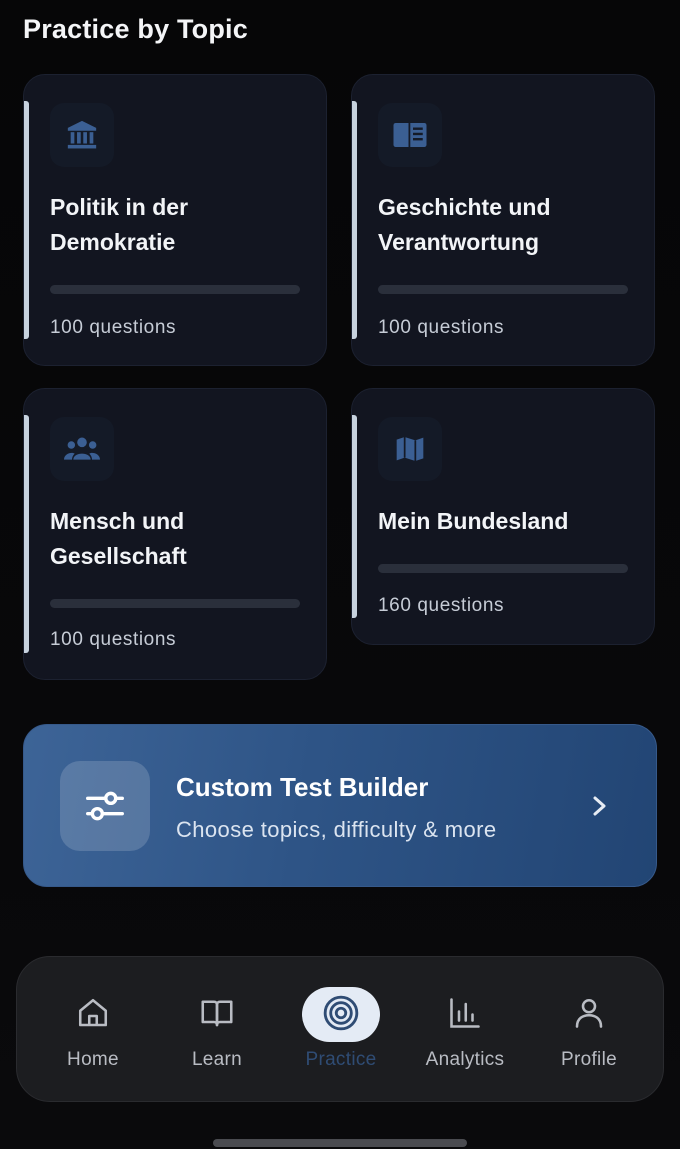 Image resolution: width=680 pixels, height=1149 pixels. I want to click on sliders-icon, so click(105, 806).